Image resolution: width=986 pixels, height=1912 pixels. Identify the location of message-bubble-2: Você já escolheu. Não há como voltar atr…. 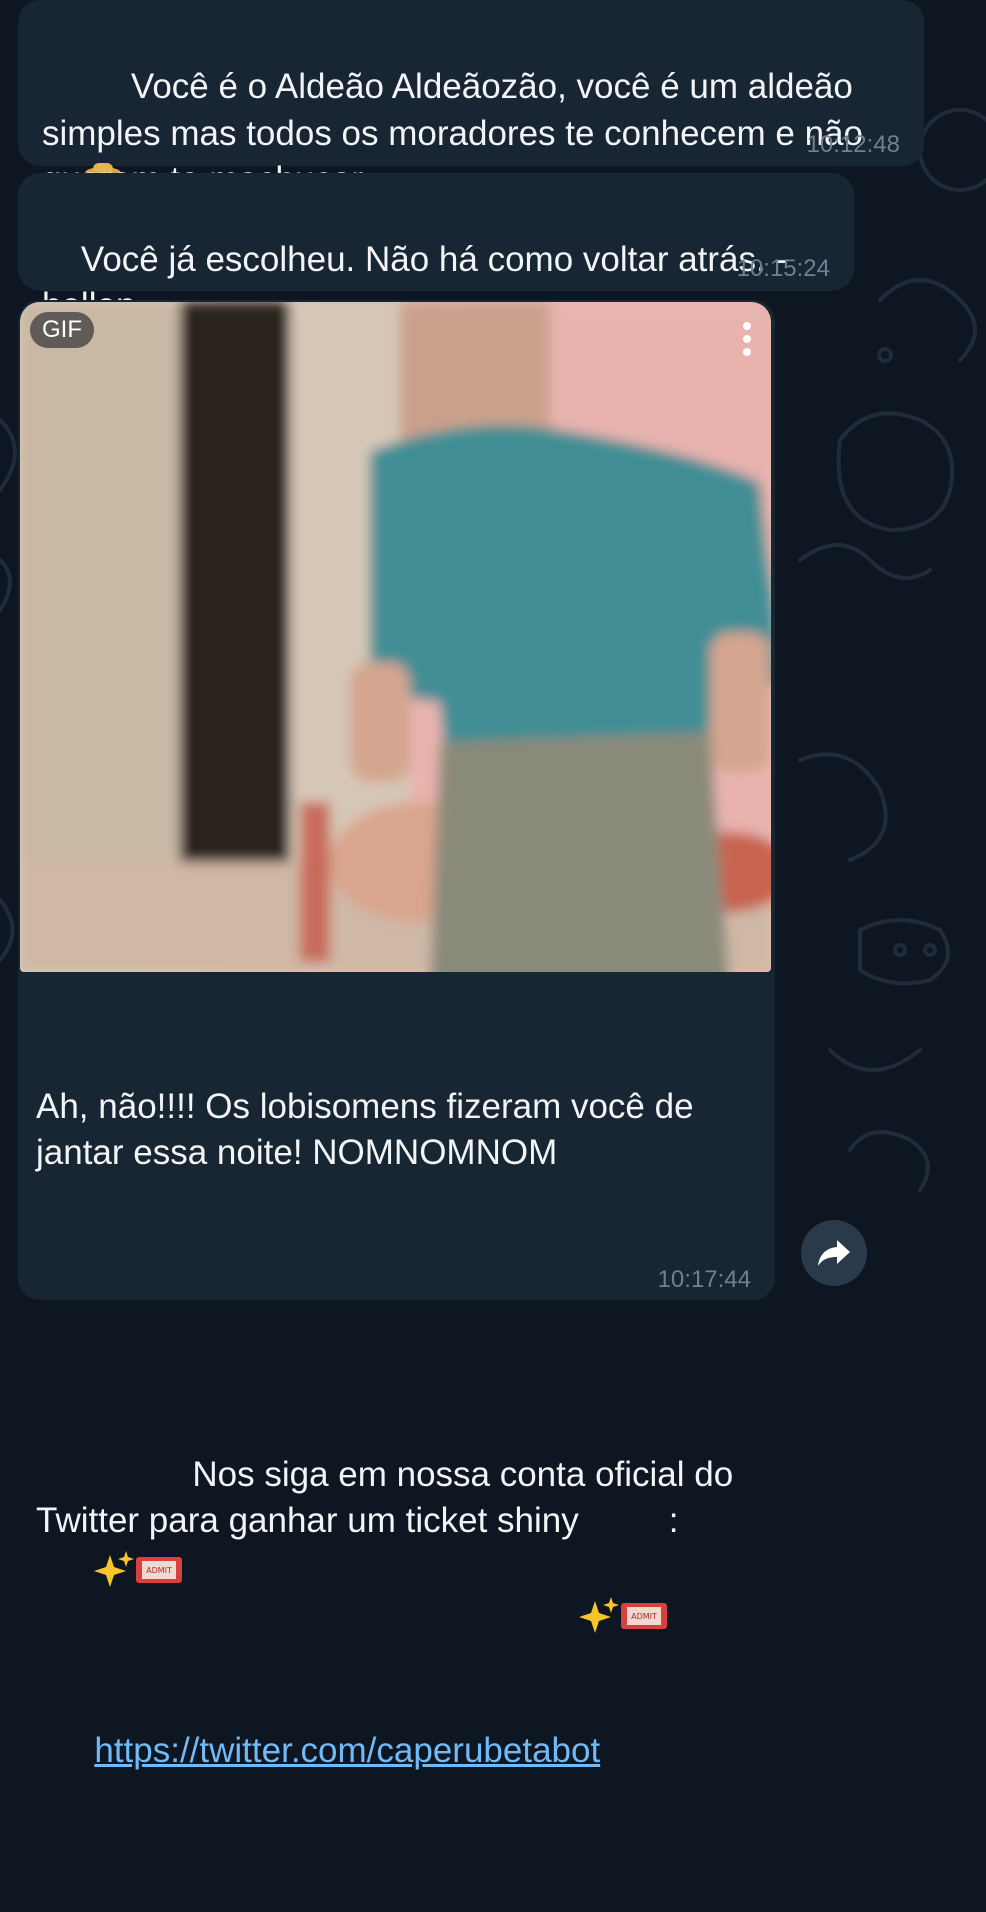
(436, 318).